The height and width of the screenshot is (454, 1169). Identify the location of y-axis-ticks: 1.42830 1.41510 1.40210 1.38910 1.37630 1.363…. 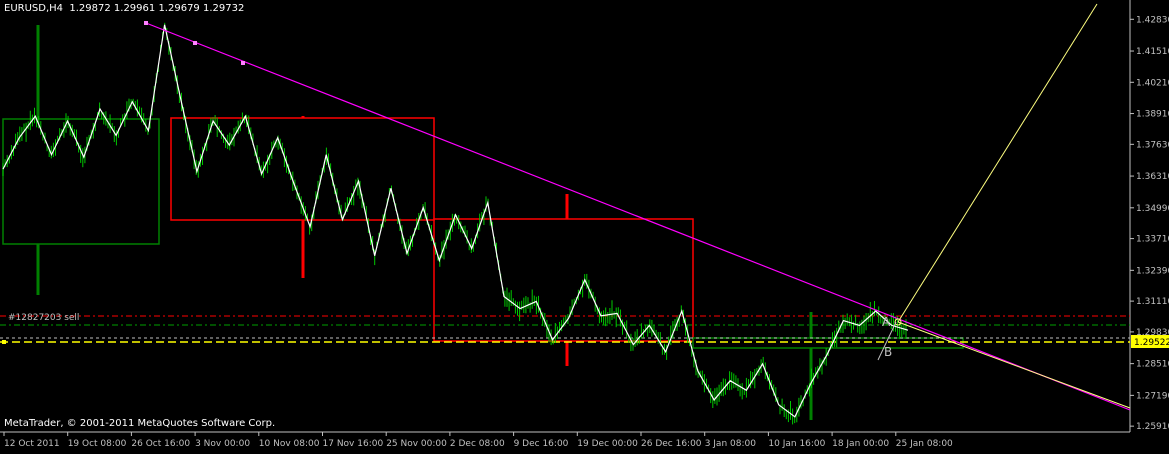
(1149, 223).